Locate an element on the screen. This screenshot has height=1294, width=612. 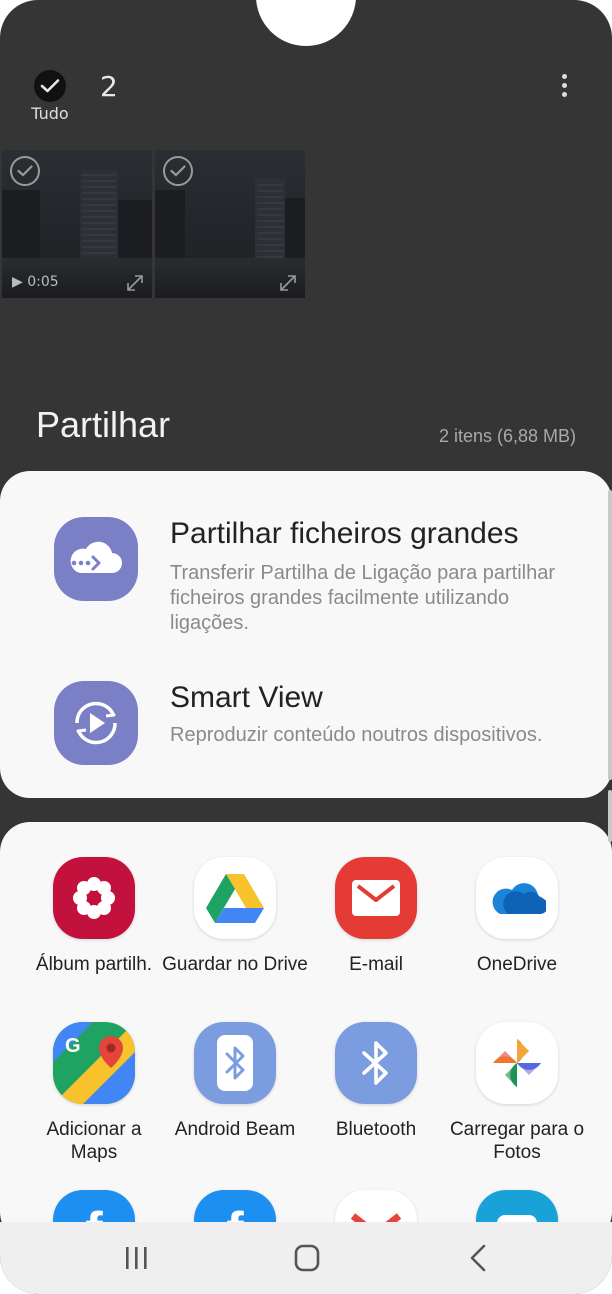
camera-notch is located at coordinates (306, 23).